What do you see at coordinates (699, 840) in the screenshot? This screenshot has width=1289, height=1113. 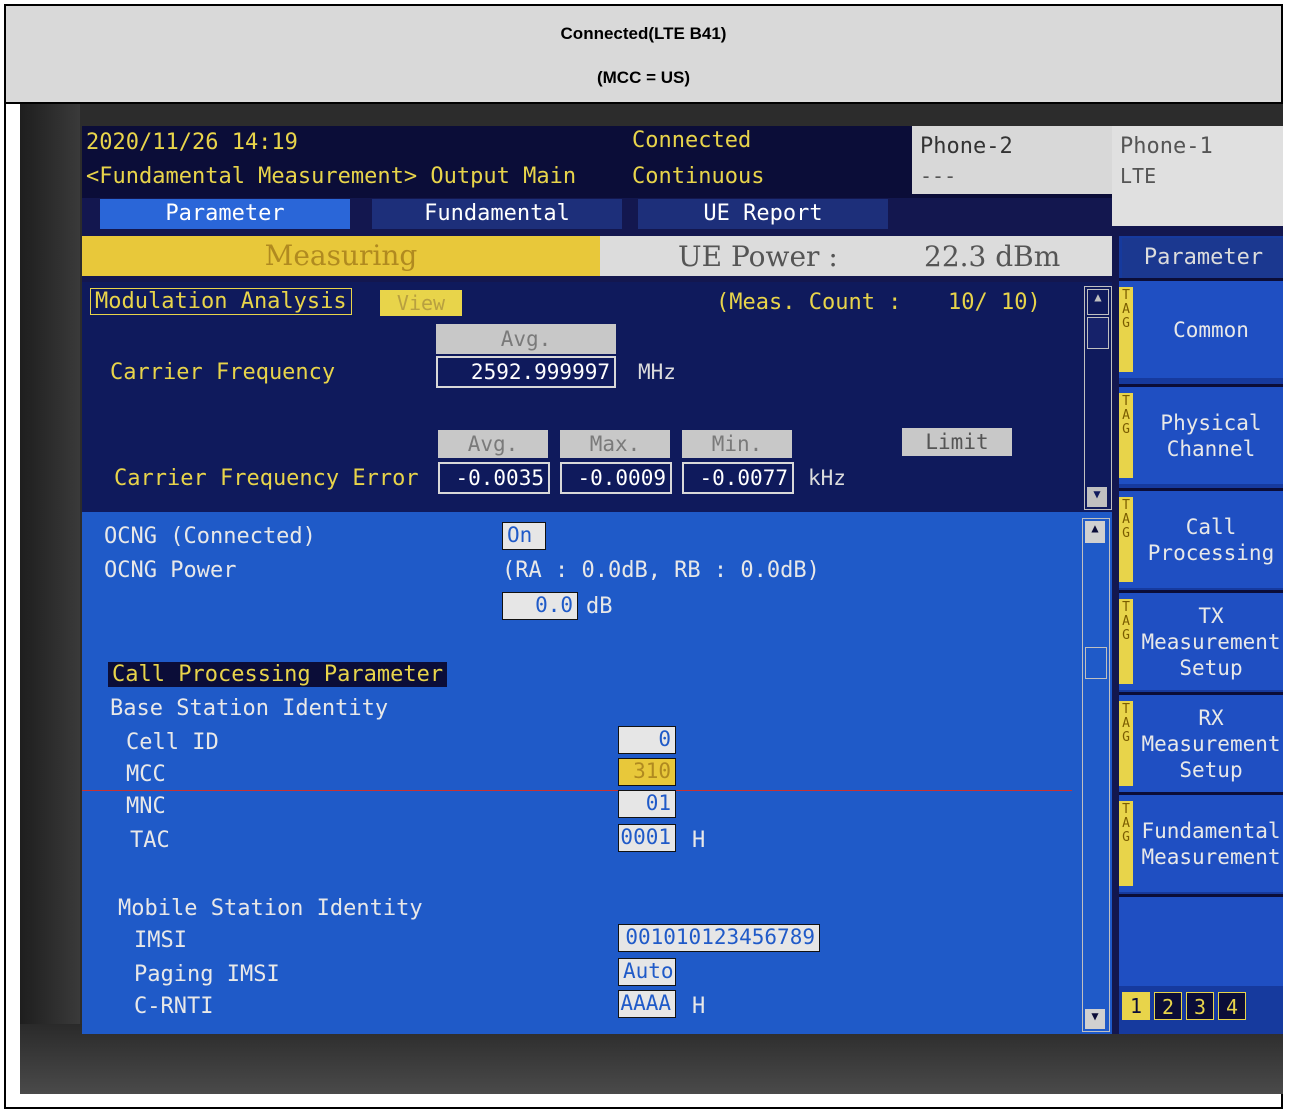 I see `tac-unit: H` at bounding box center [699, 840].